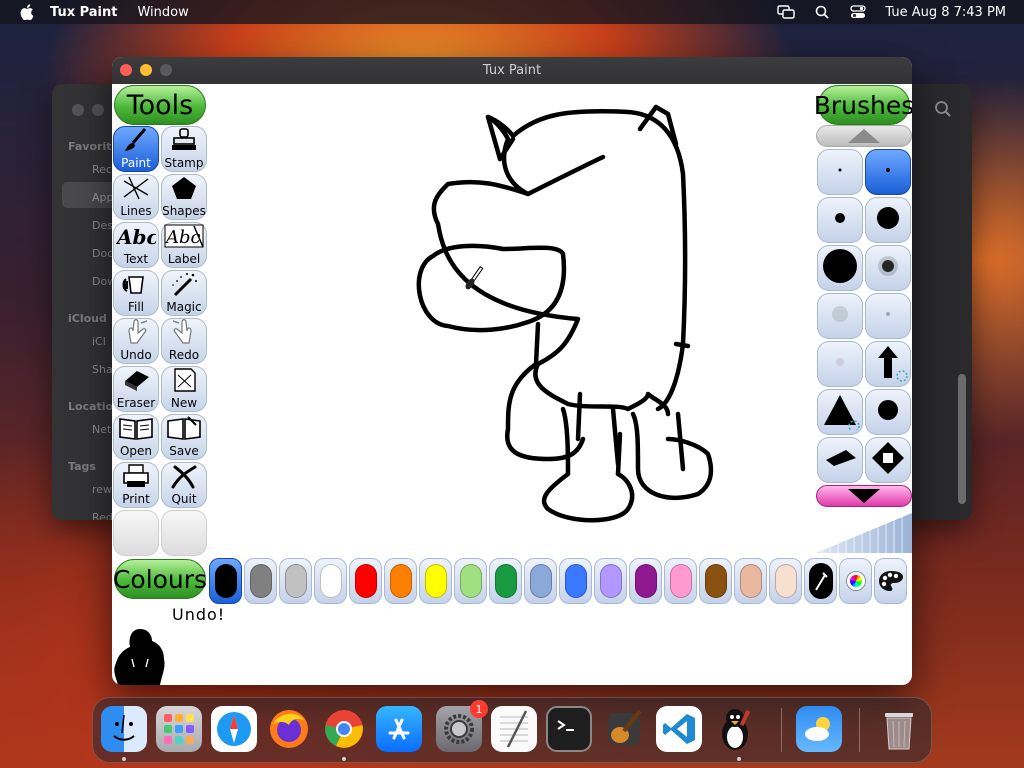 This screenshot has width=1024, height=768. I want to click on brushes-scroll-up-button, so click(864, 136).